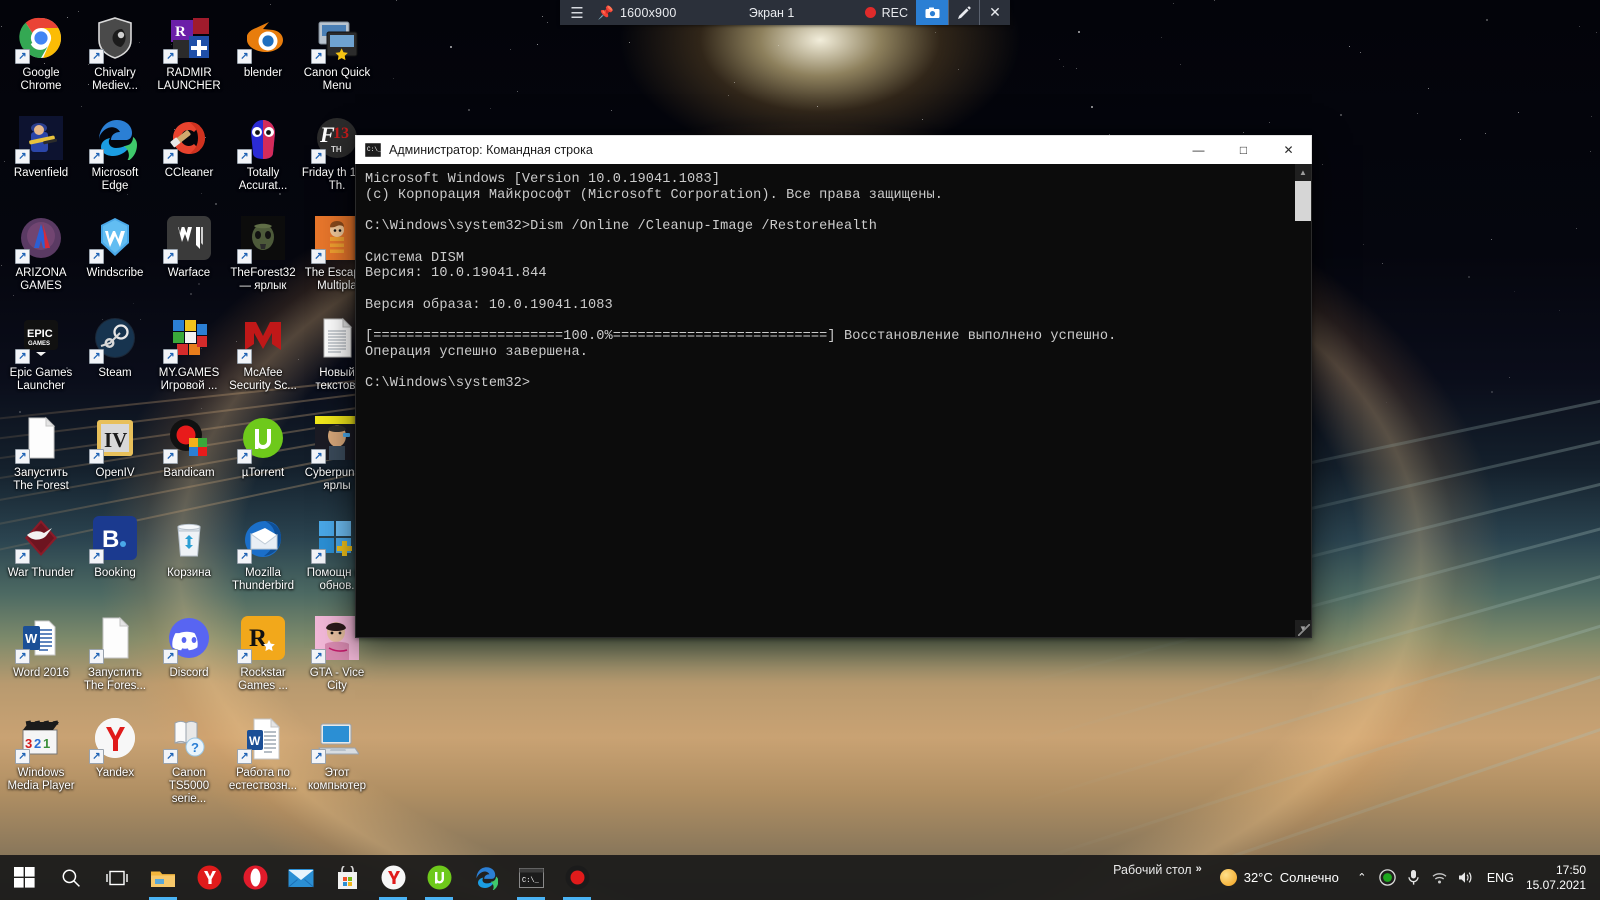 The image size is (1600, 900). What do you see at coordinates (209, 877) in the screenshot?
I see `yandex-browser-button` at bounding box center [209, 877].